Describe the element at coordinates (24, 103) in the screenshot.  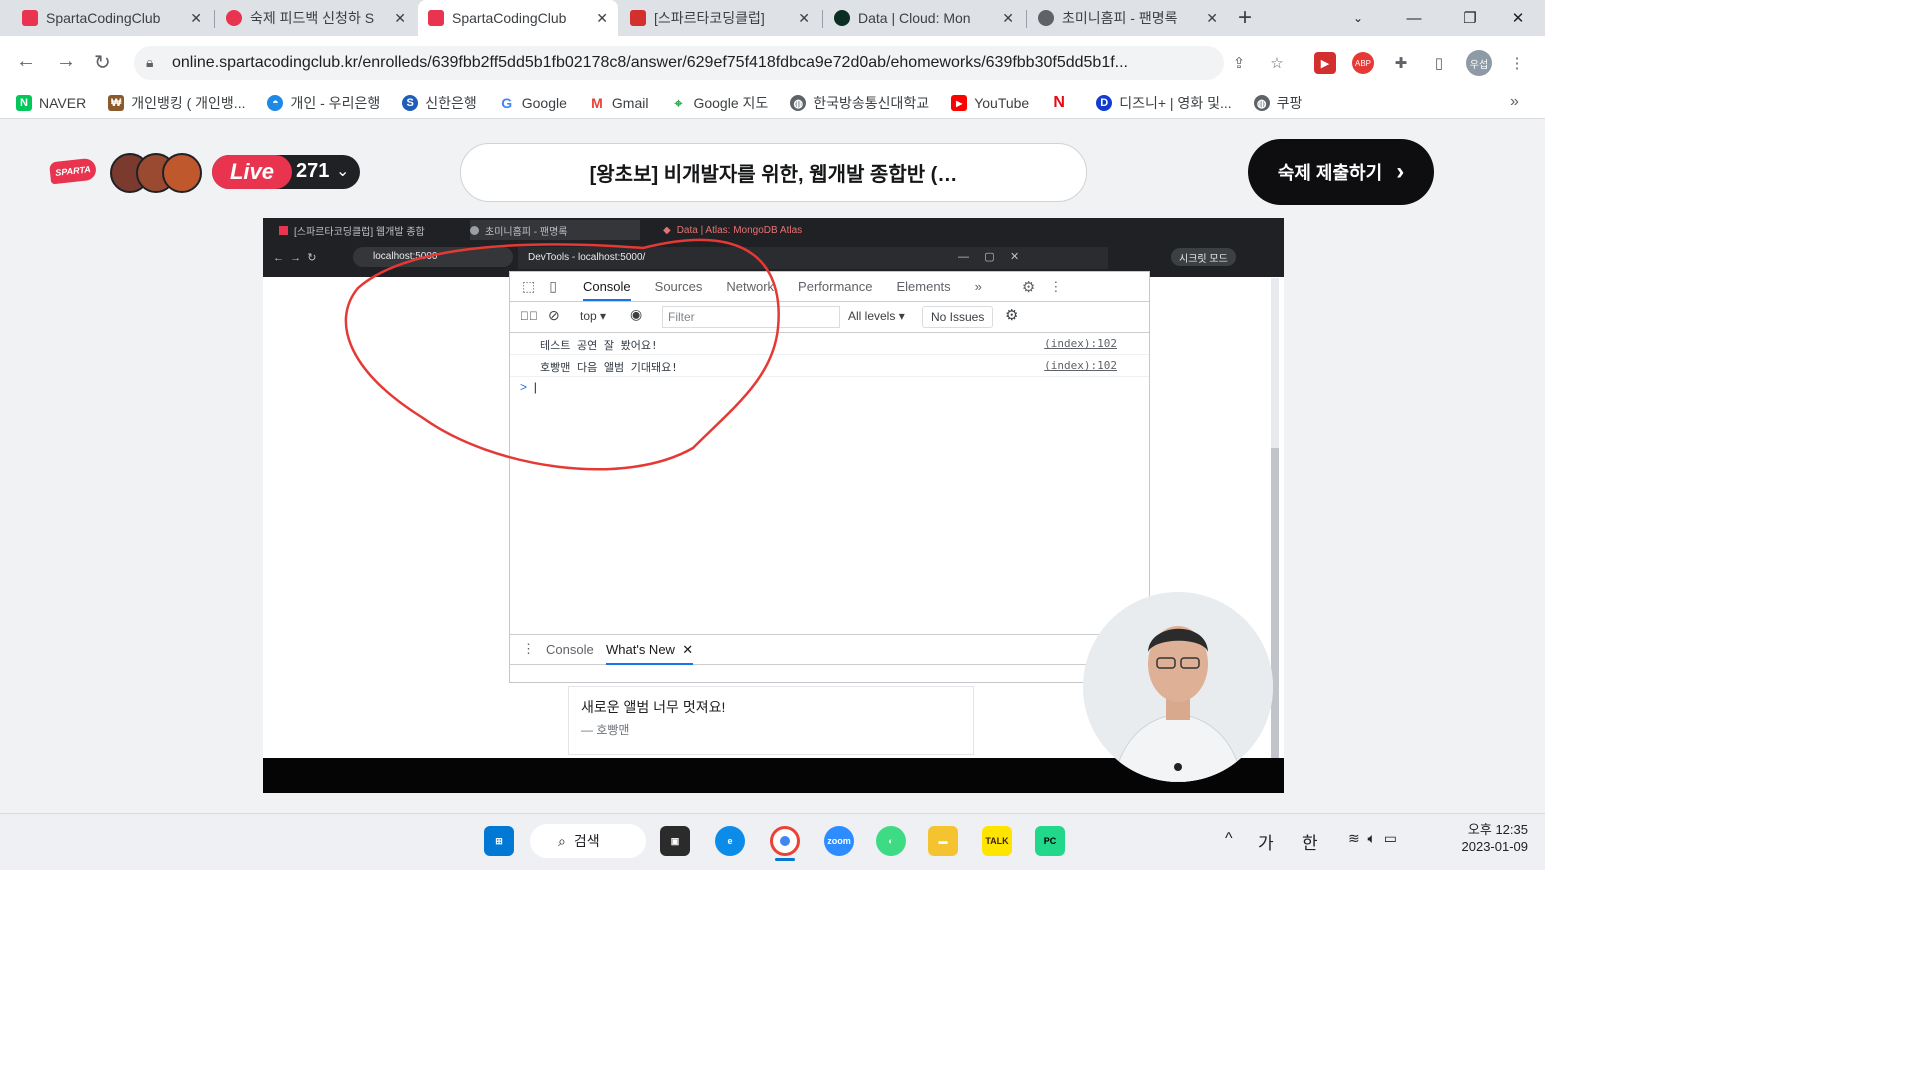
I see `naver-icon: N` at that location.